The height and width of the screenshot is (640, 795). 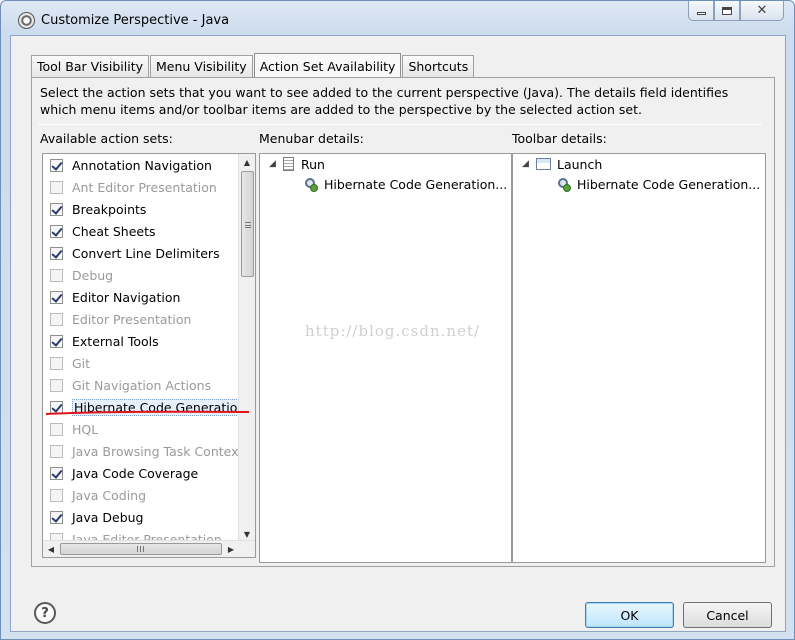 I want to click on tab-action-set-availability: Action Set Availability, so click(x=327, y=65).